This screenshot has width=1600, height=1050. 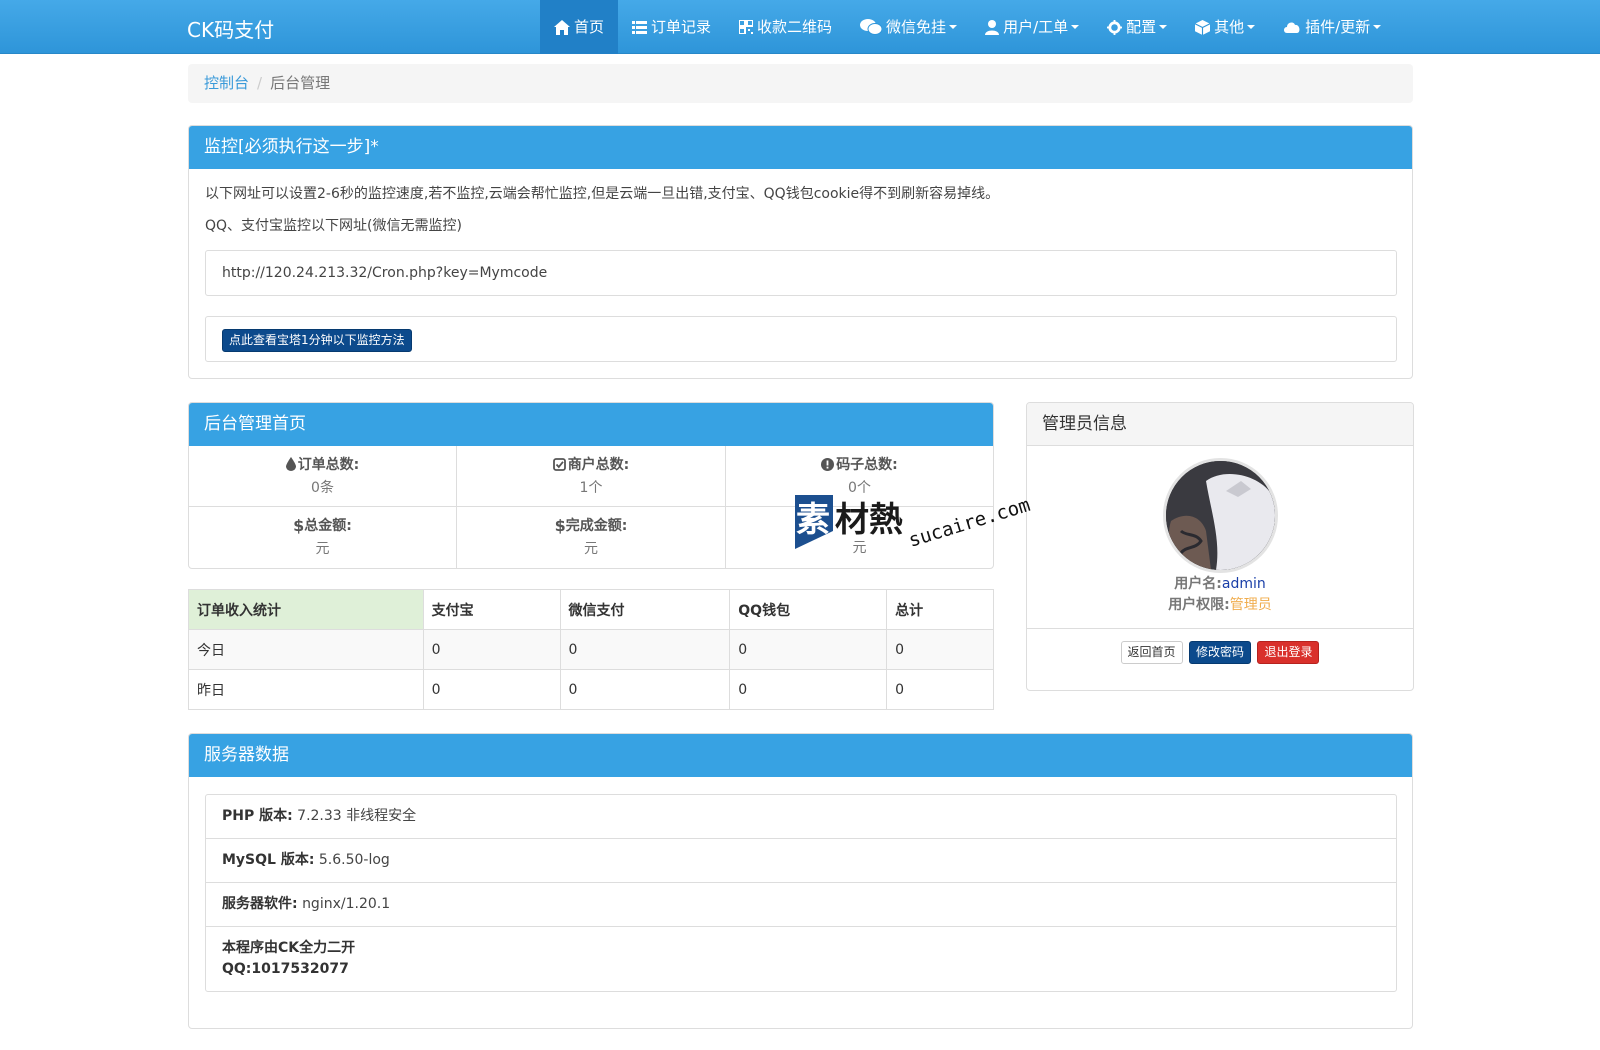 I want to click on back-home-button: 返回首页, so click(x=1151, y=652).